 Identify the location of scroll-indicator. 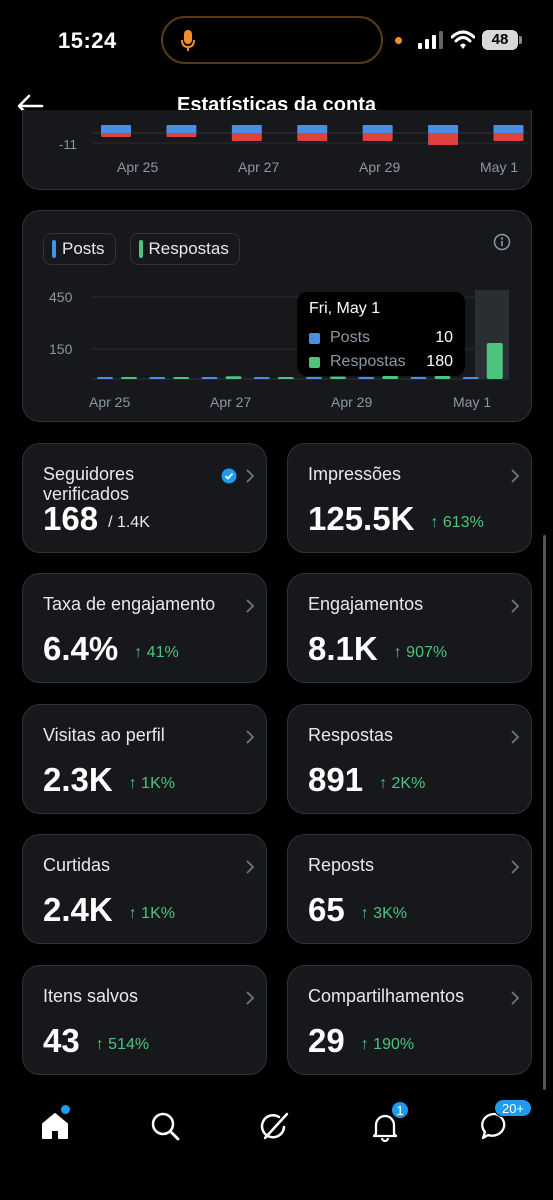
(544, 812).